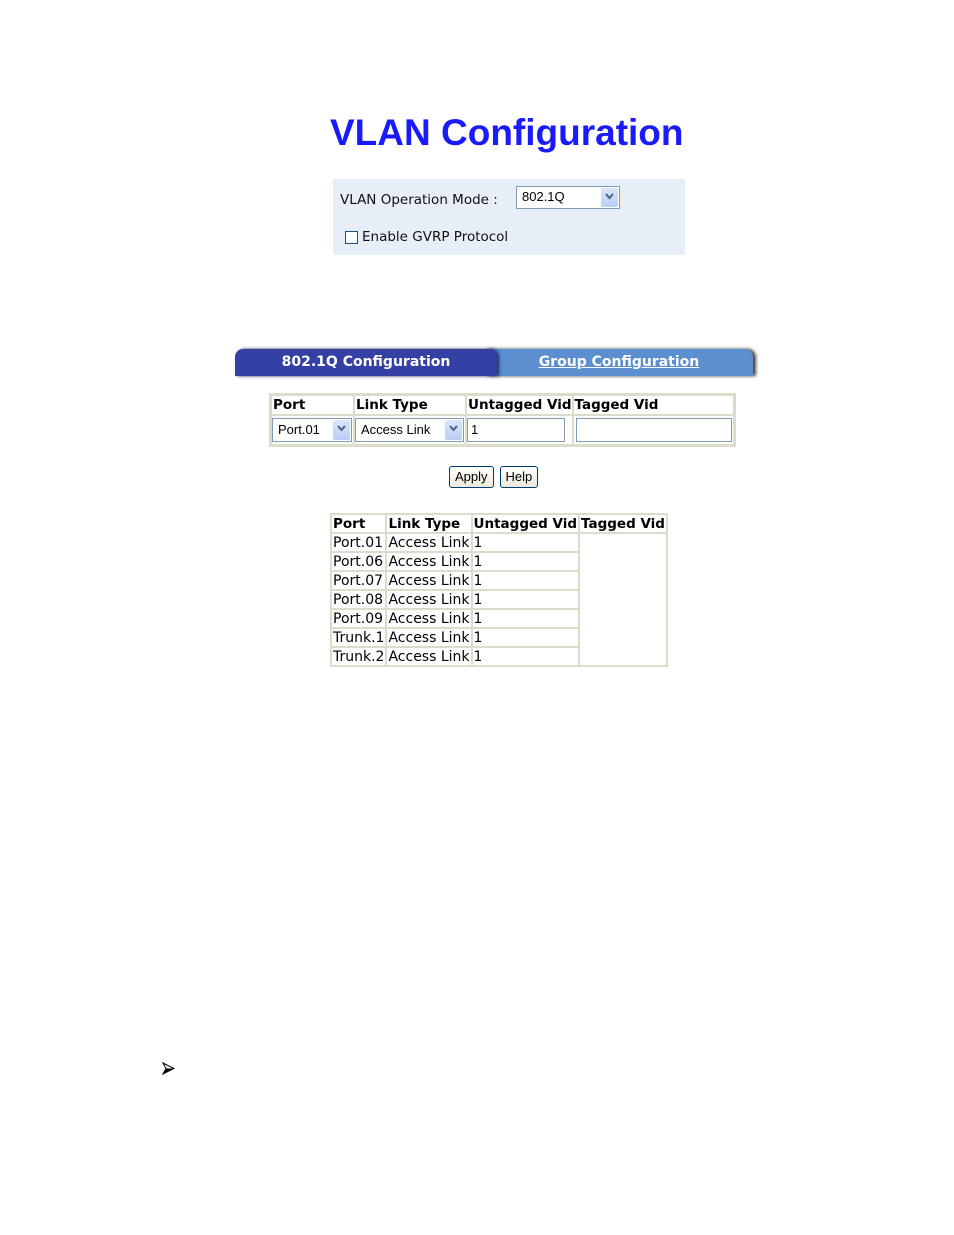  Describe the element at coordinates (359, 542) in the screenshot. I see `status-port-cell: Port.01` at that location.